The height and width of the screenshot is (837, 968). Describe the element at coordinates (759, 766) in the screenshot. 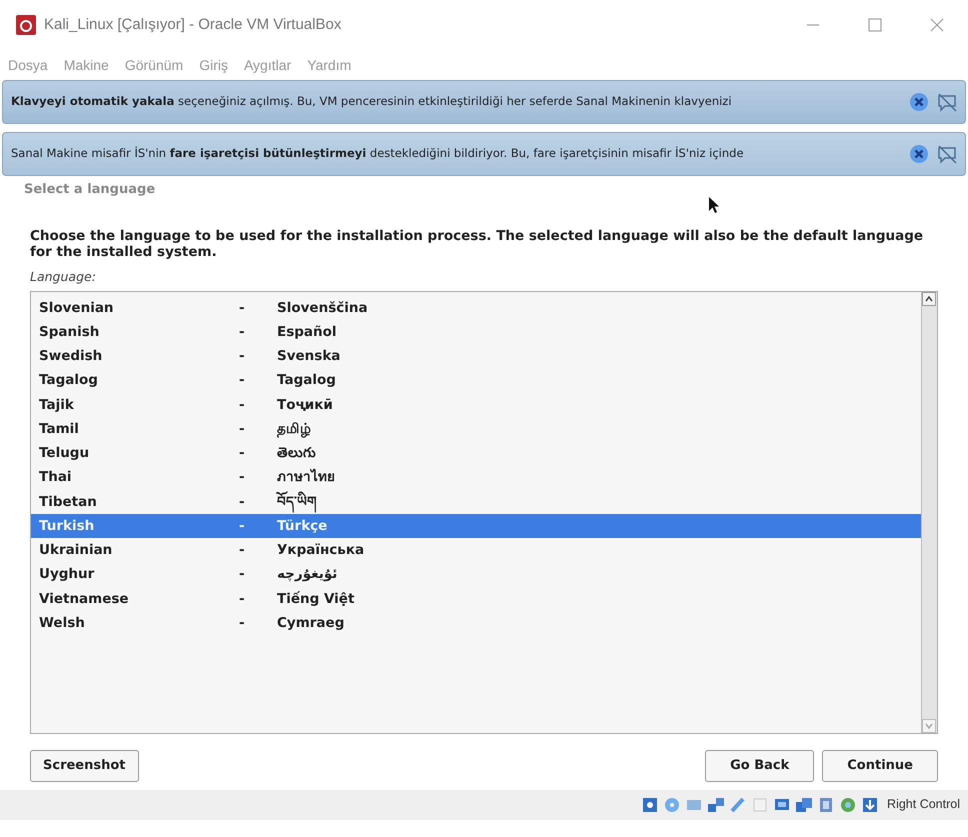

I see `back-button: Go Back` at that location.